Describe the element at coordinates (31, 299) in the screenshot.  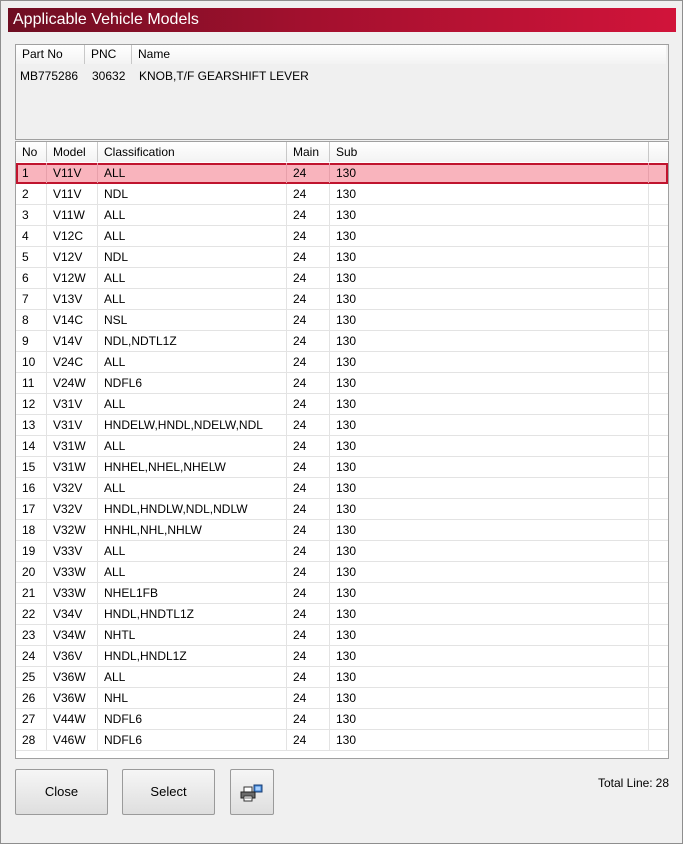
I see `cell-no: 7` at that location.